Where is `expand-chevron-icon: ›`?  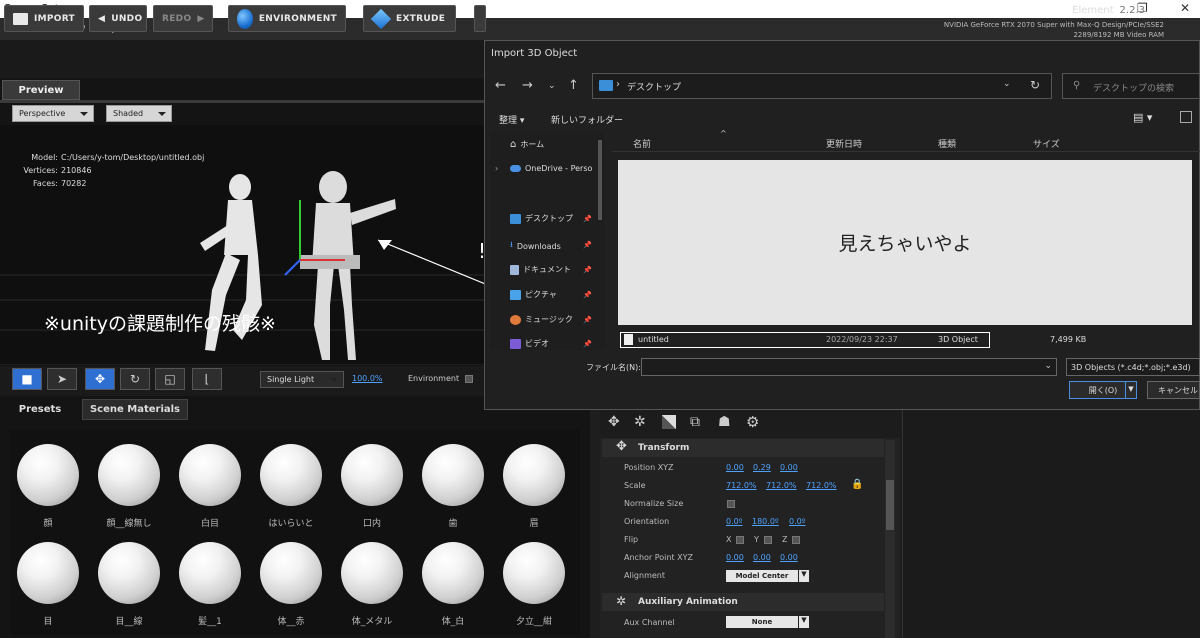 expand-chevron-icon: › is located at coordinates (496, 168).